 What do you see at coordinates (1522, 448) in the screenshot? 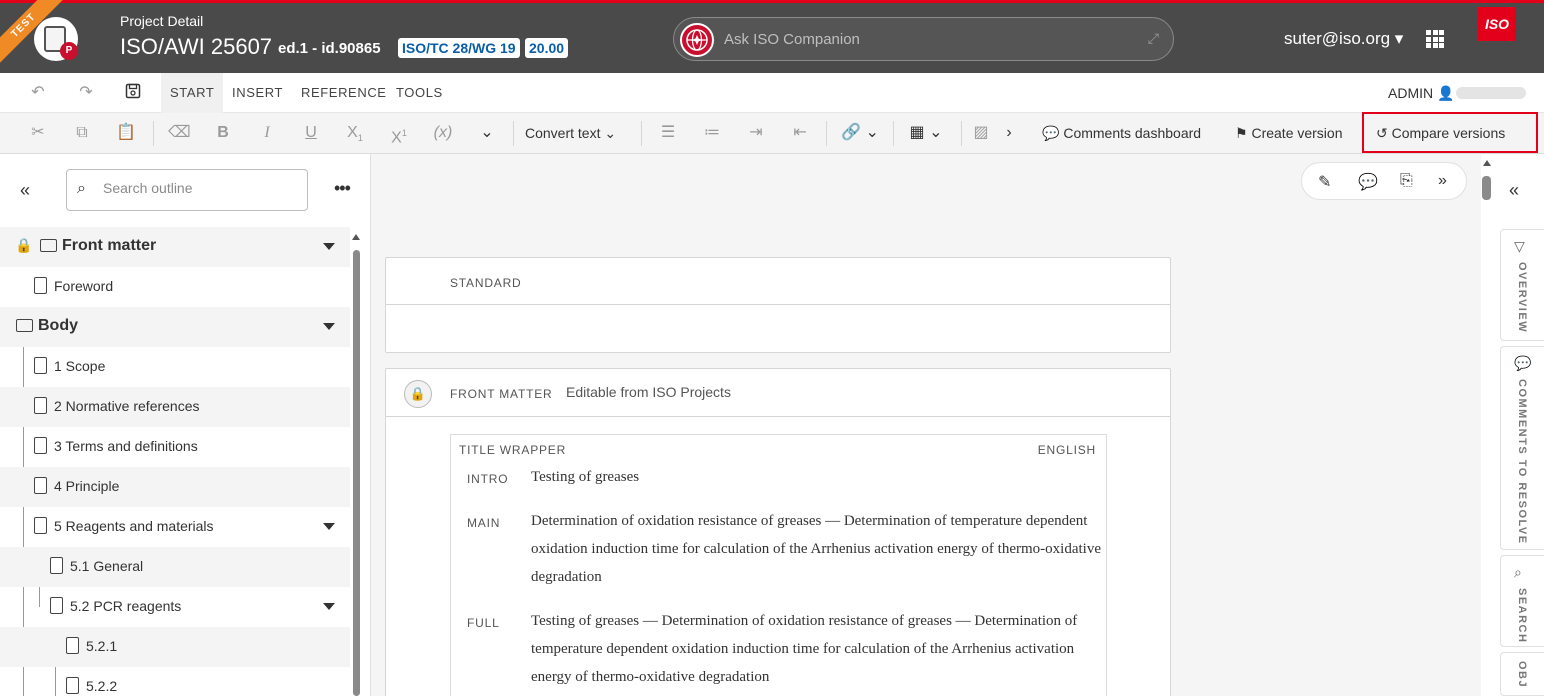
I see `rail-tab-comments: 💬 COMMENTS TO RESOLVE` at bounding box center [1522, 448].